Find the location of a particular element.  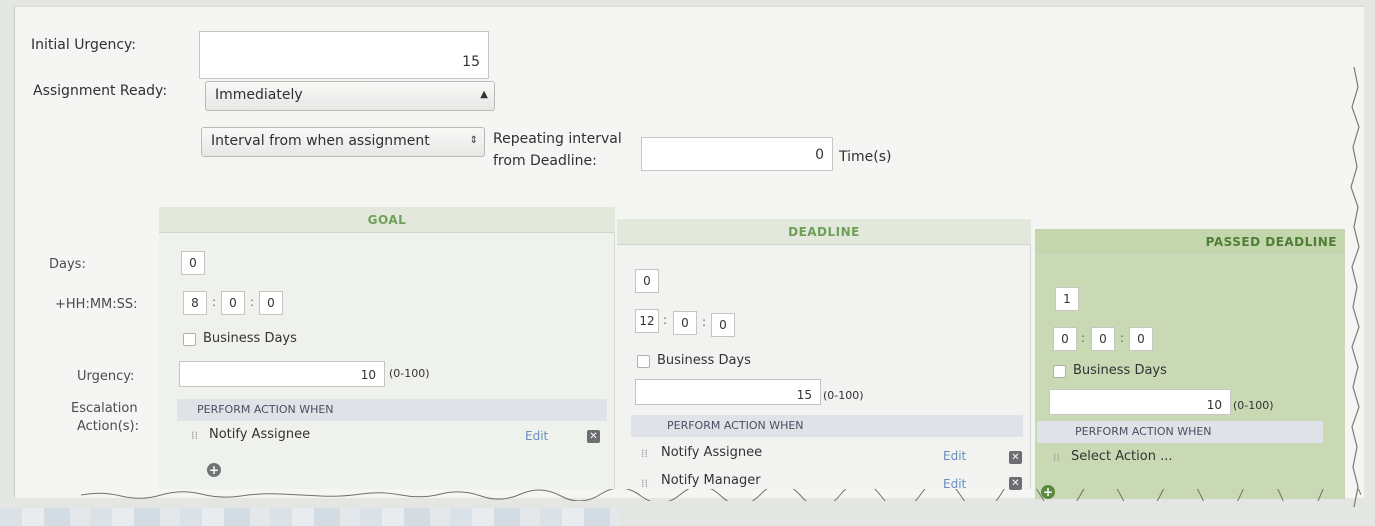

deadline-business-days-label: Business Days is located at coordinates (704, 360).